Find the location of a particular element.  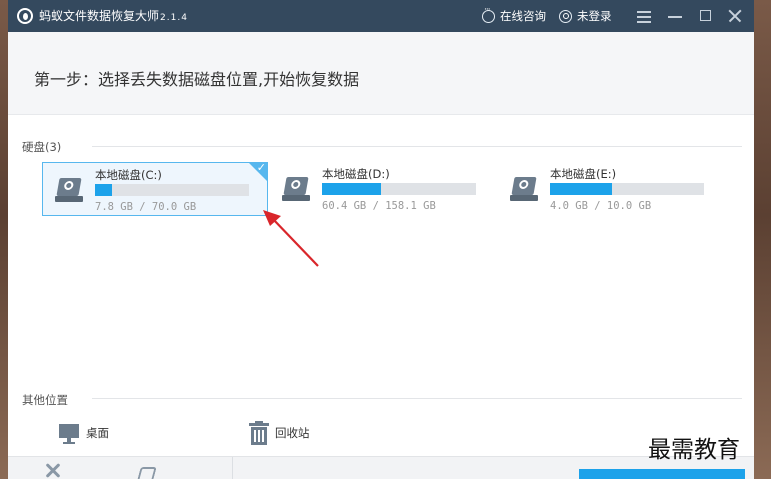

bottom-toolbar is located at coordinates (381, 467).